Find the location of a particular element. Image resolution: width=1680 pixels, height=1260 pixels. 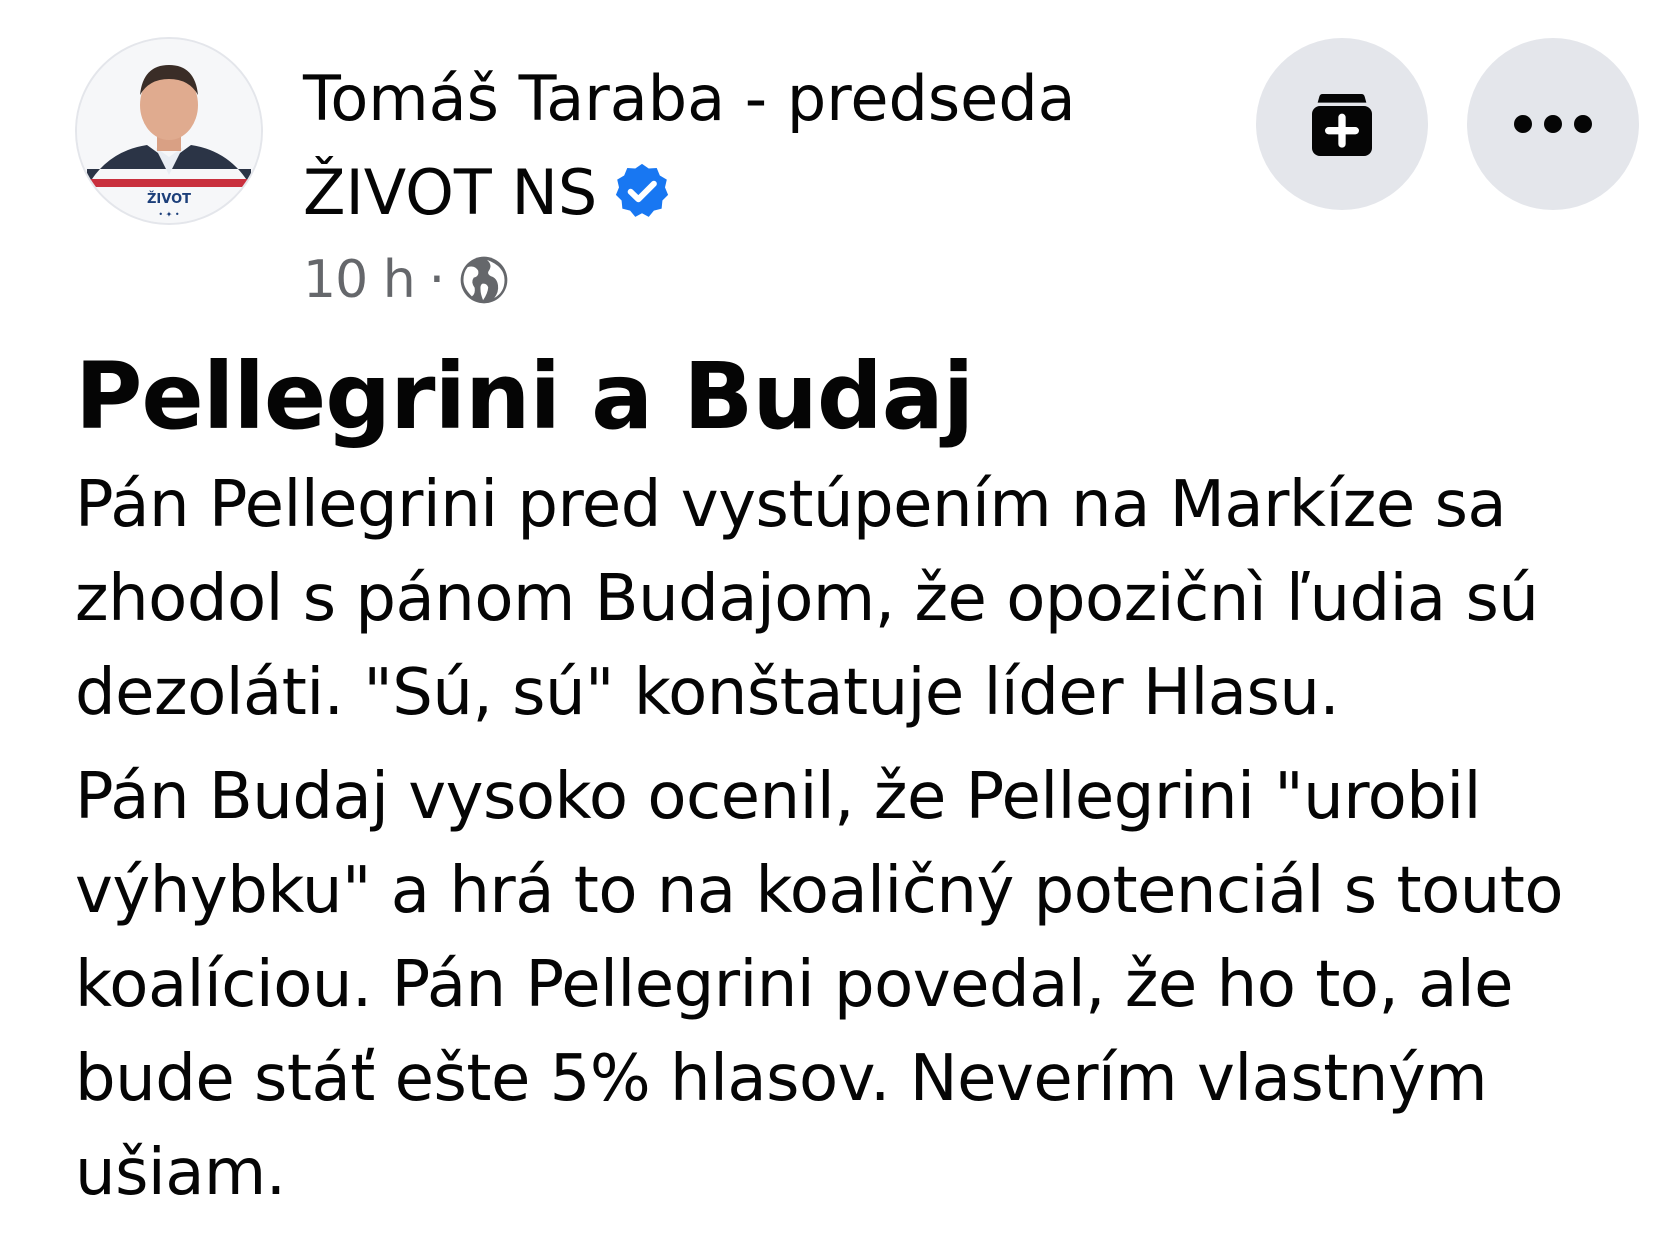

verified-badge-icon is located at coordinates (642, 190).